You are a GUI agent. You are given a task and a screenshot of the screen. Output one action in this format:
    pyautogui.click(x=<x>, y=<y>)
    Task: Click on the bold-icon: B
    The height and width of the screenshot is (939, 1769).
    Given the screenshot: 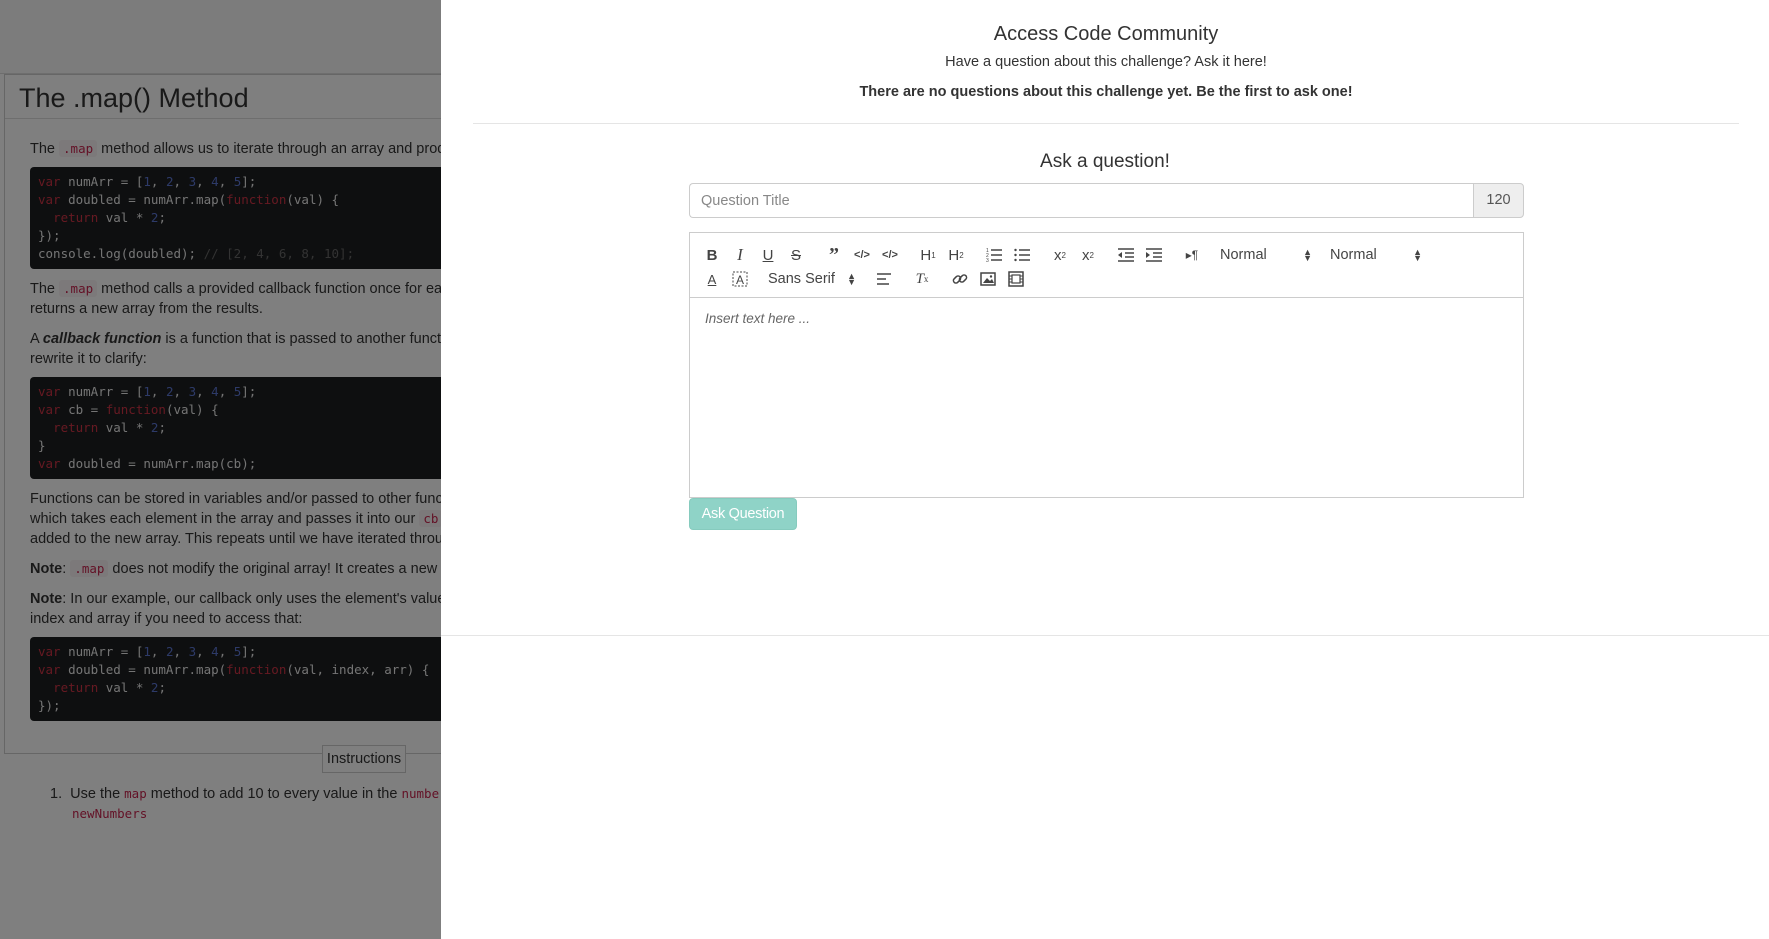 What is the action you would take?
    pyautogui.click(x=712, y=255)
    